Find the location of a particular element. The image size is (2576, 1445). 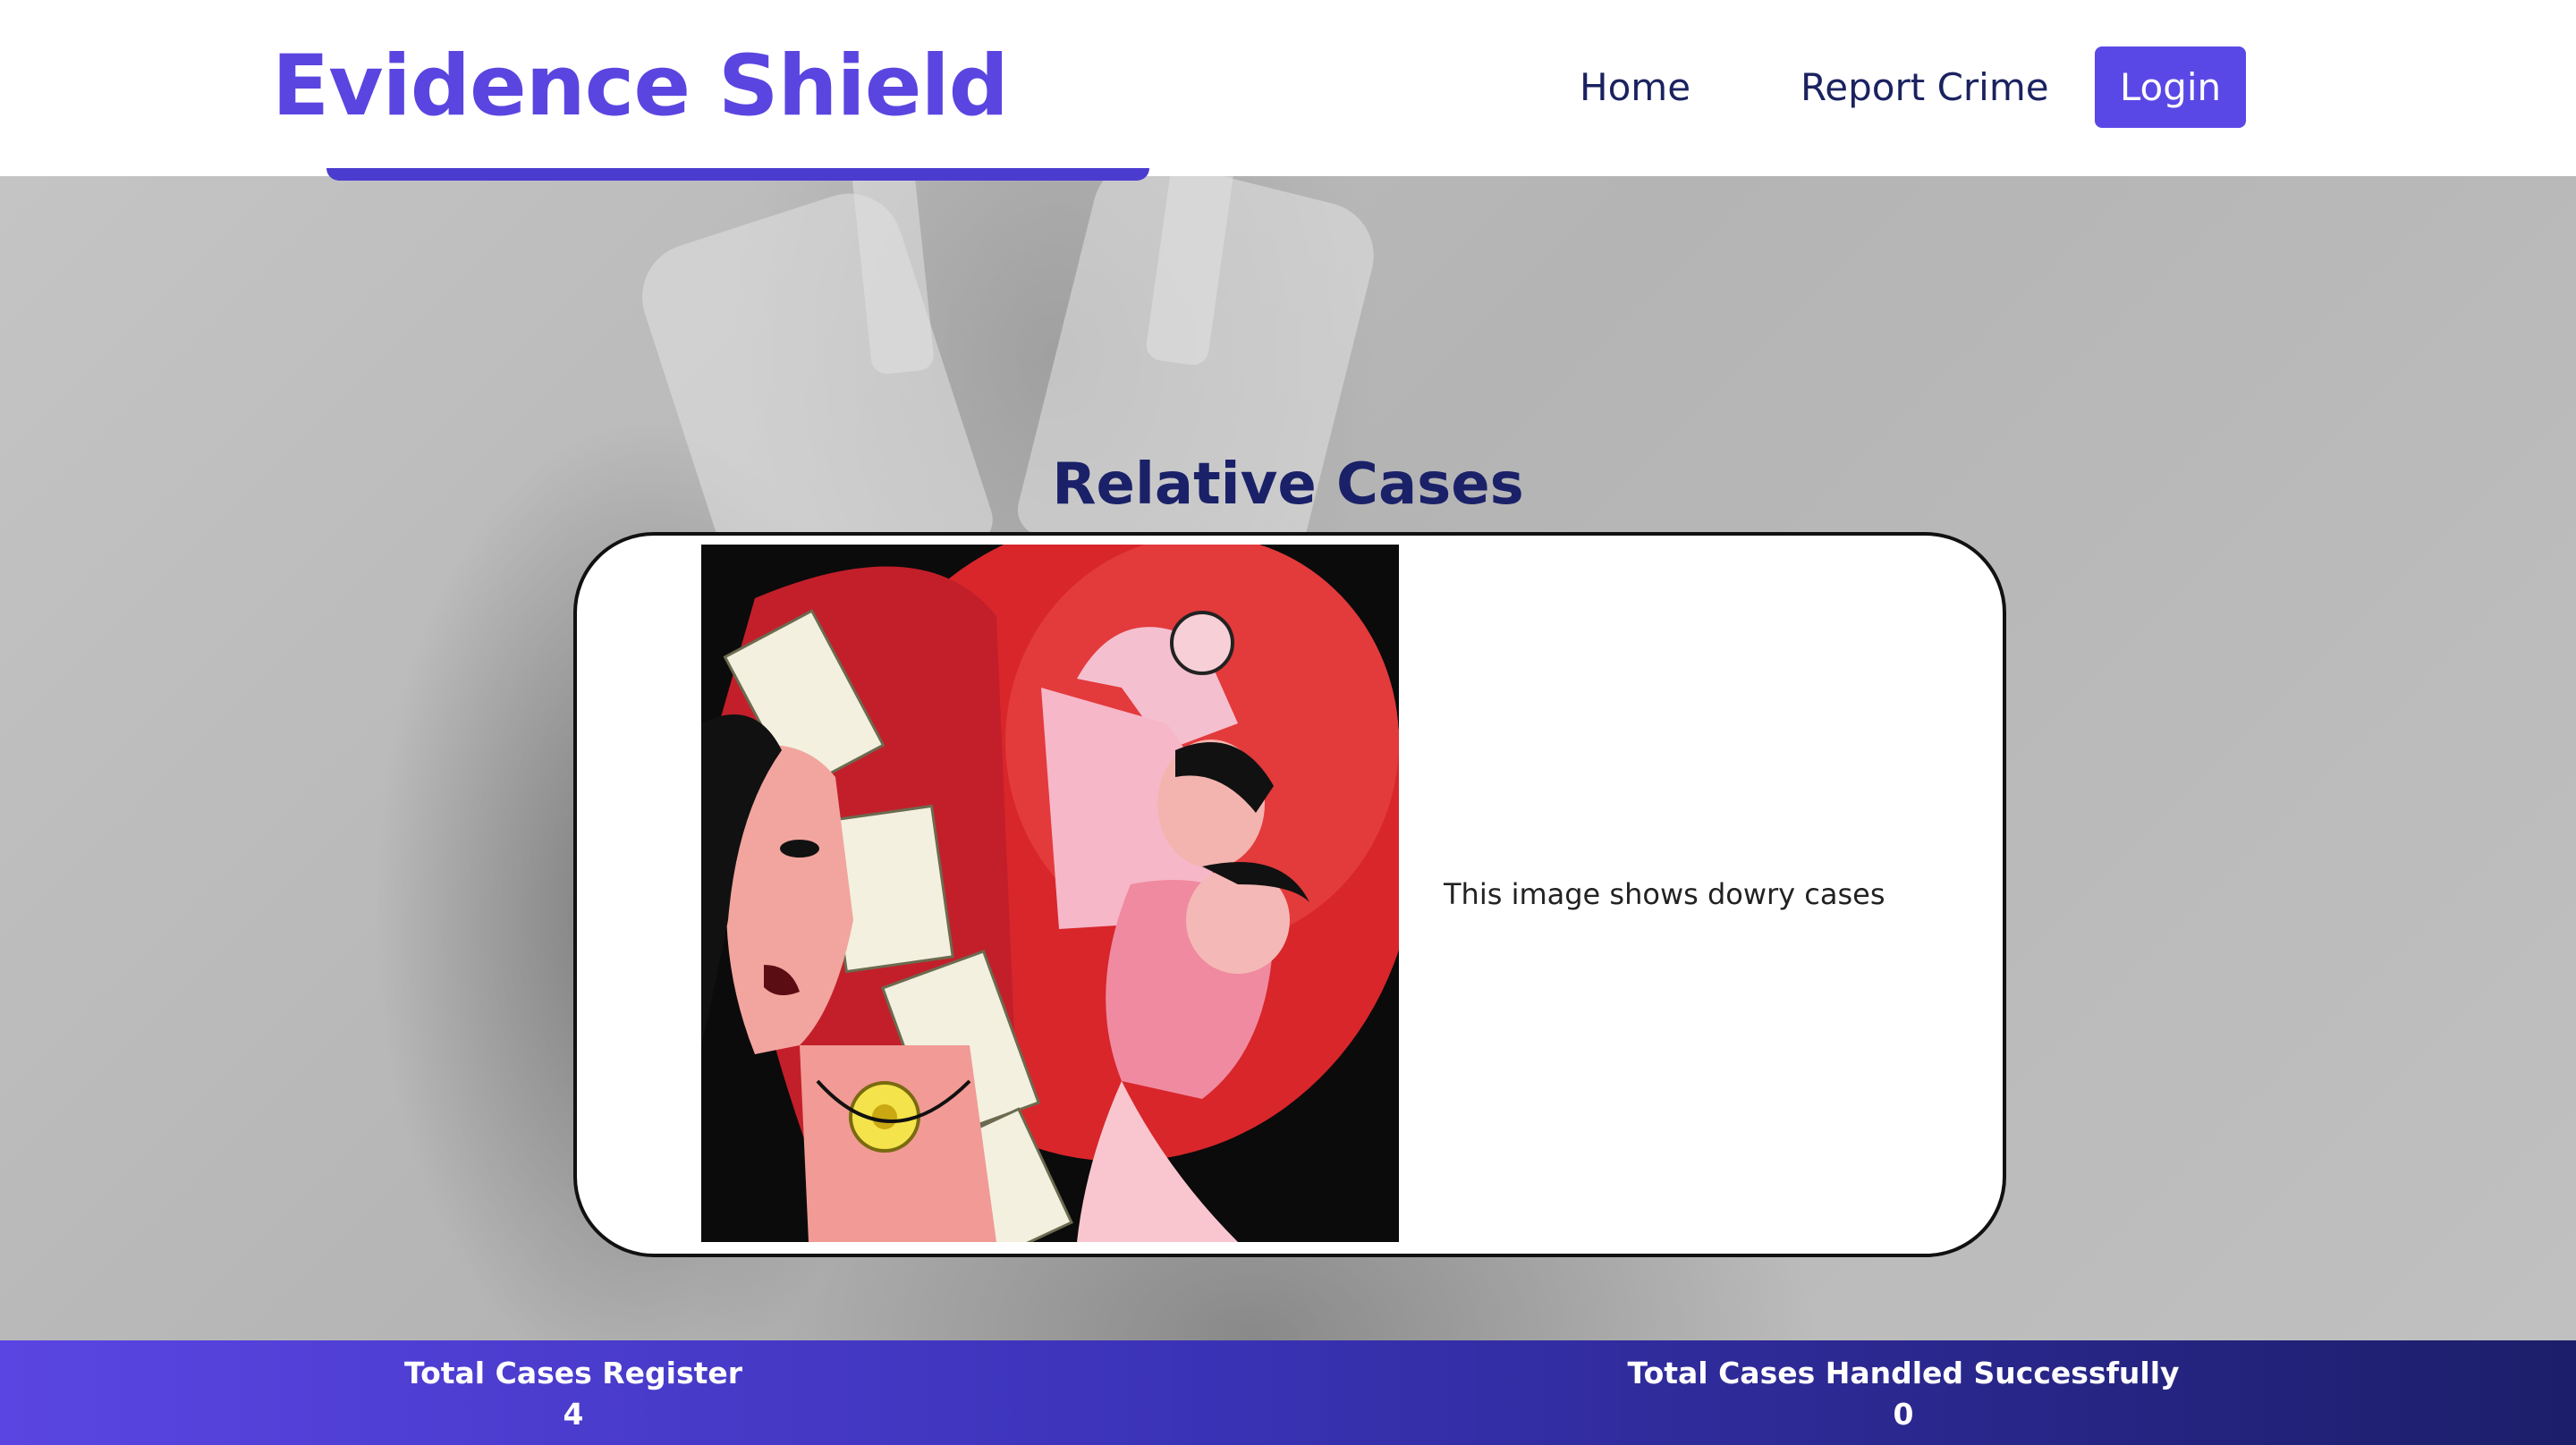

nav-report-crime-link: Report Crime is located at coordinates (1925, 88).